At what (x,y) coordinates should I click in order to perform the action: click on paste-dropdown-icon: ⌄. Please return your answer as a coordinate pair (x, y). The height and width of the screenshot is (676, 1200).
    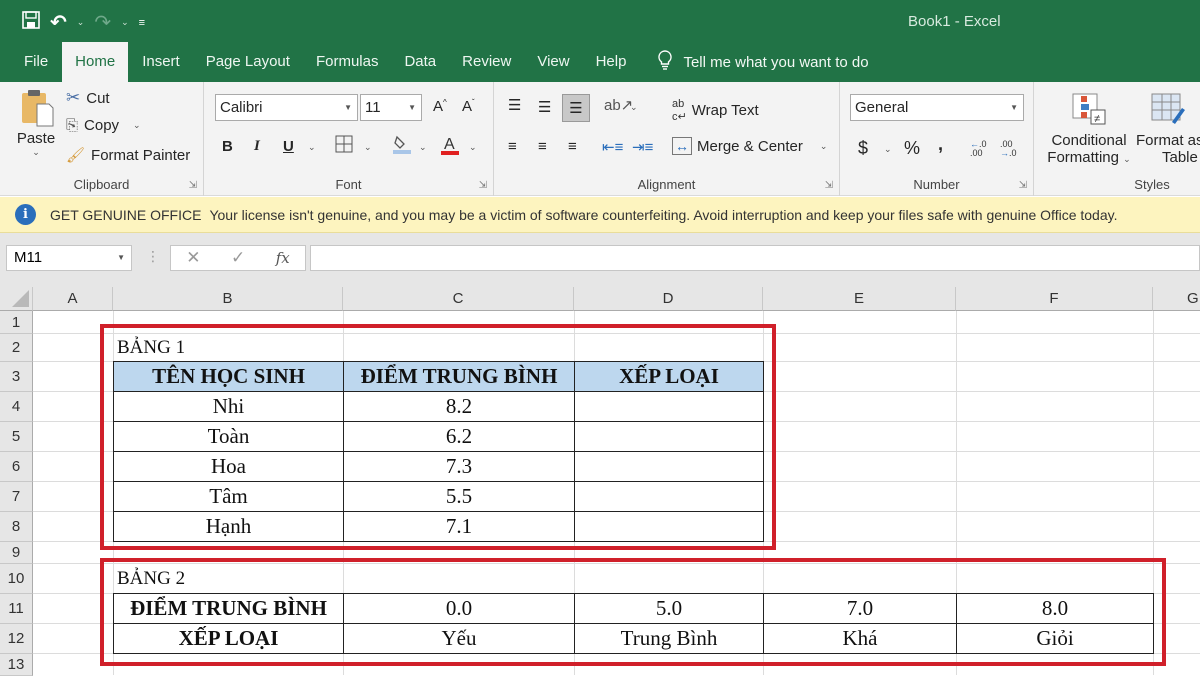
    Looking at the image, I should click on (36, 152).